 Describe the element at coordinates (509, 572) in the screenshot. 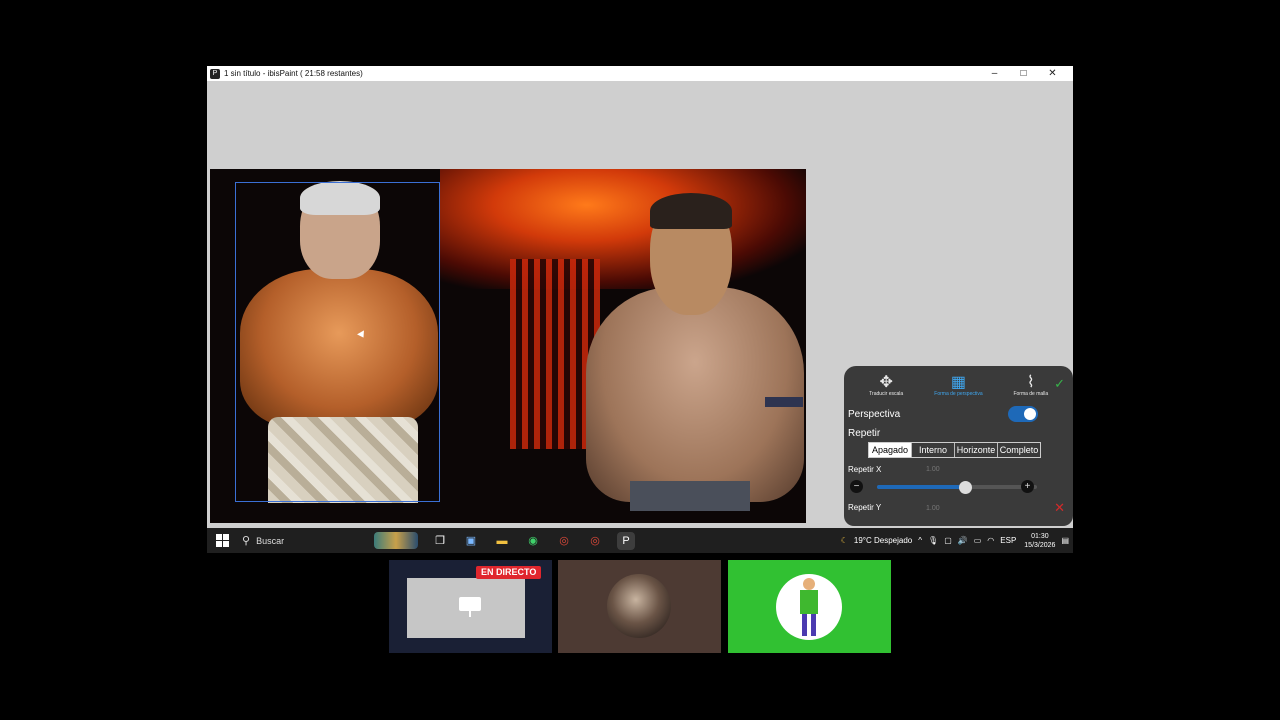

I see `live-badge: EN DIRECTO` at that location.